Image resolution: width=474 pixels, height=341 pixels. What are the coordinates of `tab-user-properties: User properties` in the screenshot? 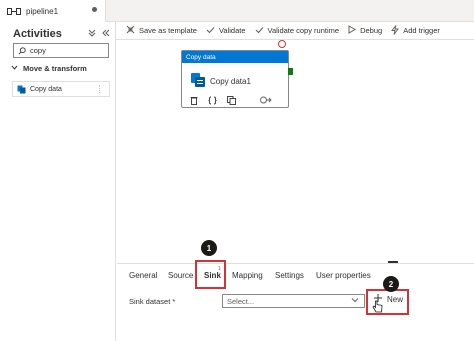 It's located at (343, 275).